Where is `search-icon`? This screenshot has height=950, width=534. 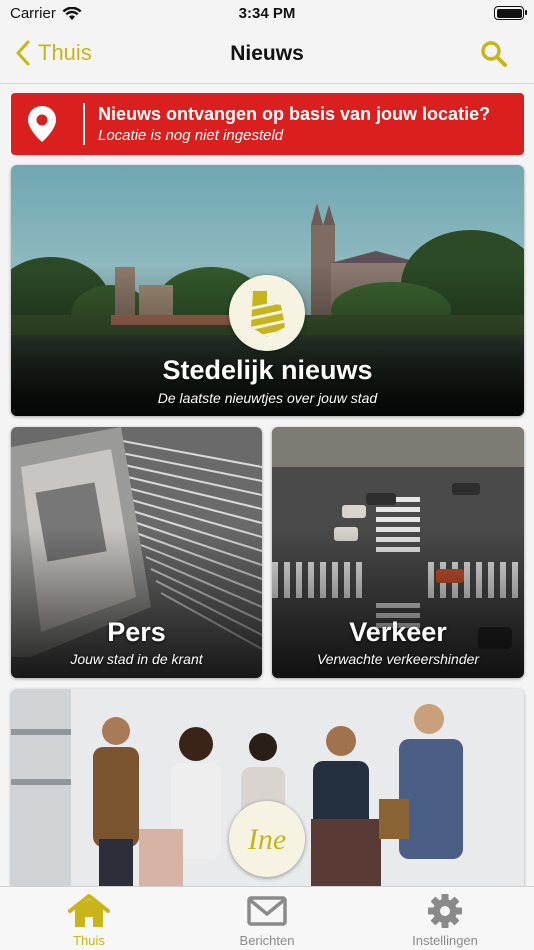
search-icon is located at coordinates (494, 54).